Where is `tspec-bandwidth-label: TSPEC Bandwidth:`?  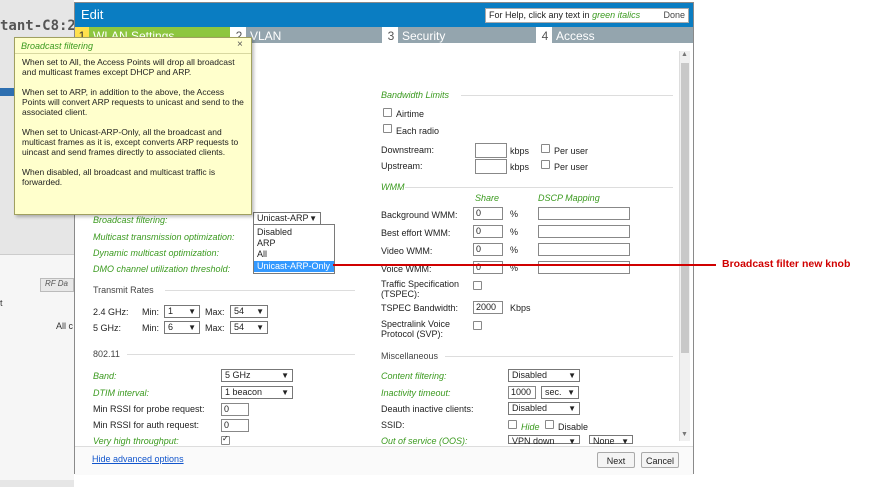
tspec-bandwidth-label: TSPEC Bandwidth: is located at coordinates (420, 308).